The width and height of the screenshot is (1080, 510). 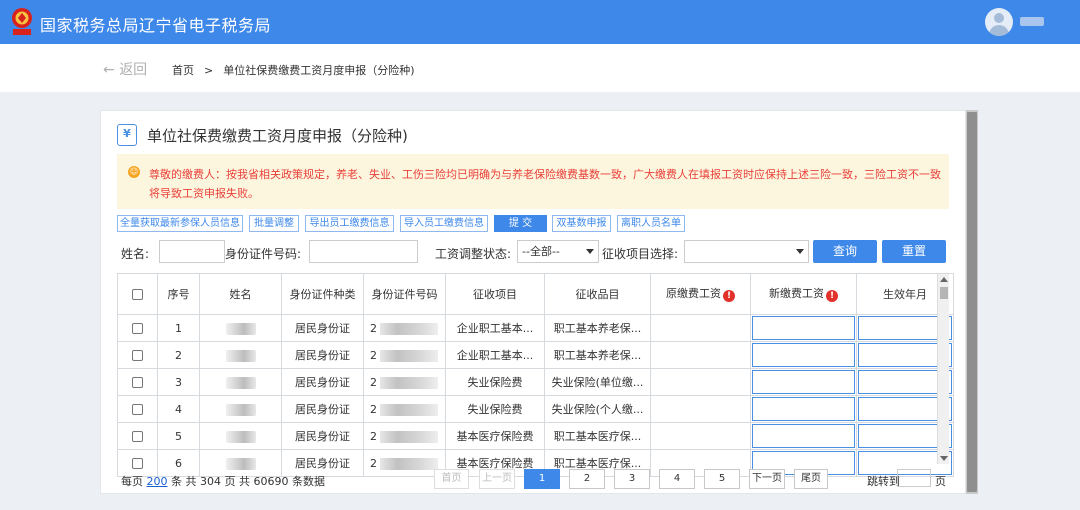 I want to click on breadcrumb-current: 单位社保费缴费工资月度申报（分险种), so click(x=319, y=70).